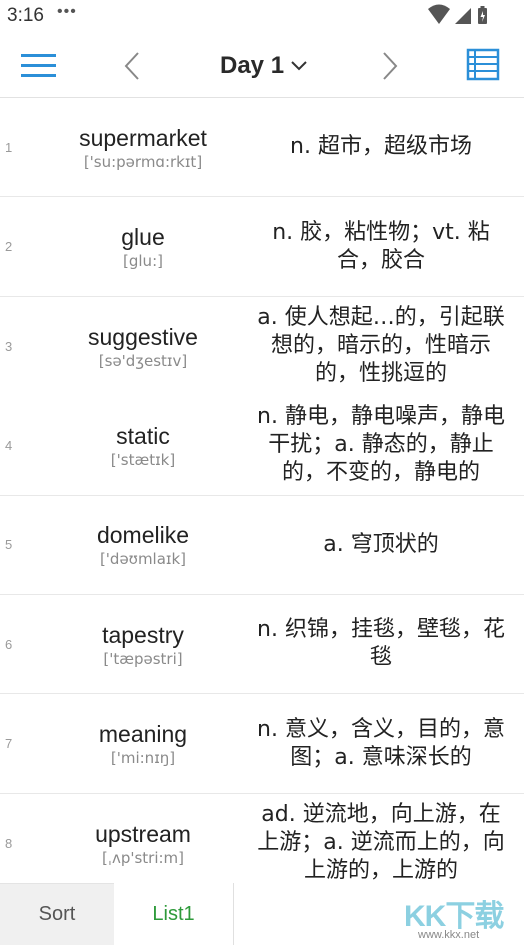  Describe the element at coordinates (143, 857) in the screenshot. I see `word-phonetic: [ˌʌp'stri:m]` at that location.